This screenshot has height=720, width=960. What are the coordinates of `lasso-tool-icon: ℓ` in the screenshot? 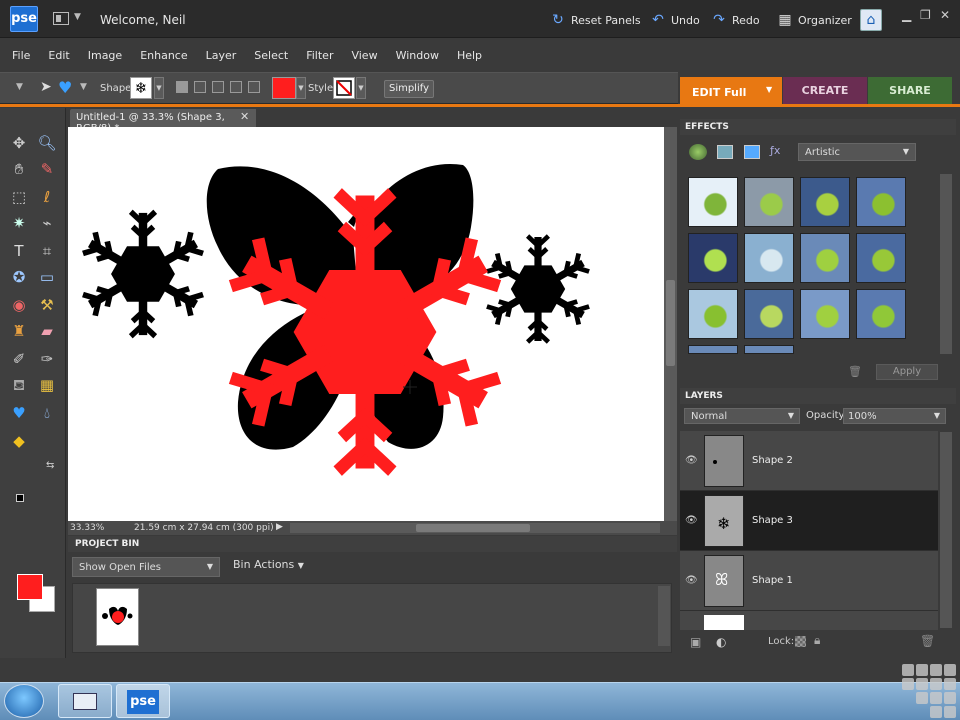 It's located at (47, 197).